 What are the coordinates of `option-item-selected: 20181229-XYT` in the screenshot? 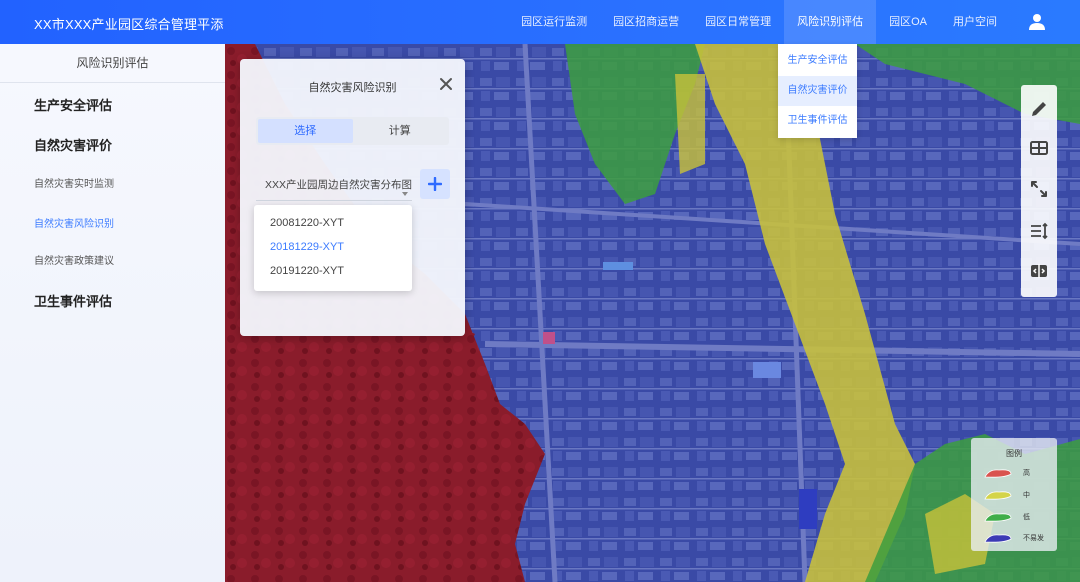 It's located at (333, 247).